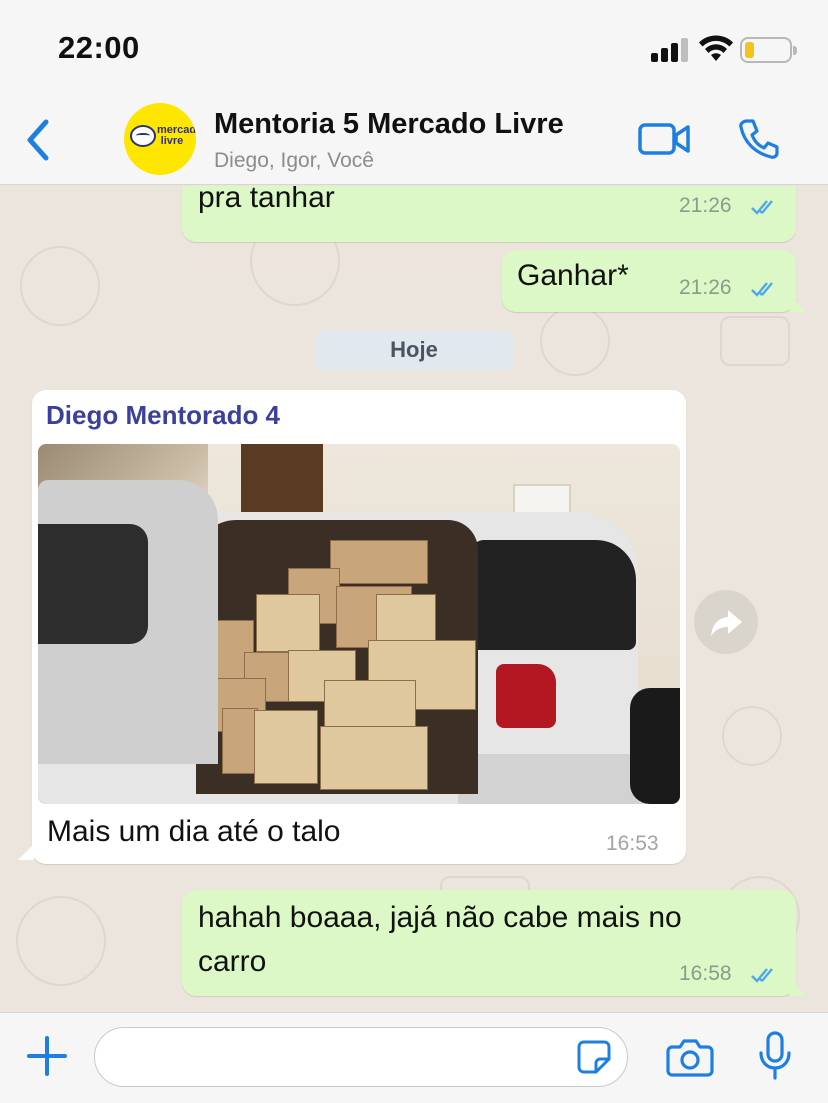 The image size is (828, 1103). What do you see at coordinates (414, 350) in the screenshot?
I see `day-separator: Hoje` at bounding box center [414, 350].